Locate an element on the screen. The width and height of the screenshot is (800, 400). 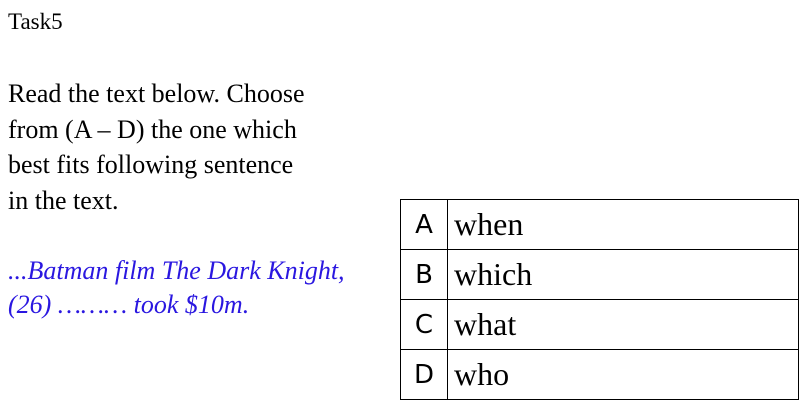
instructions-line: best fits following sentence is located at coordinates (151, 164).